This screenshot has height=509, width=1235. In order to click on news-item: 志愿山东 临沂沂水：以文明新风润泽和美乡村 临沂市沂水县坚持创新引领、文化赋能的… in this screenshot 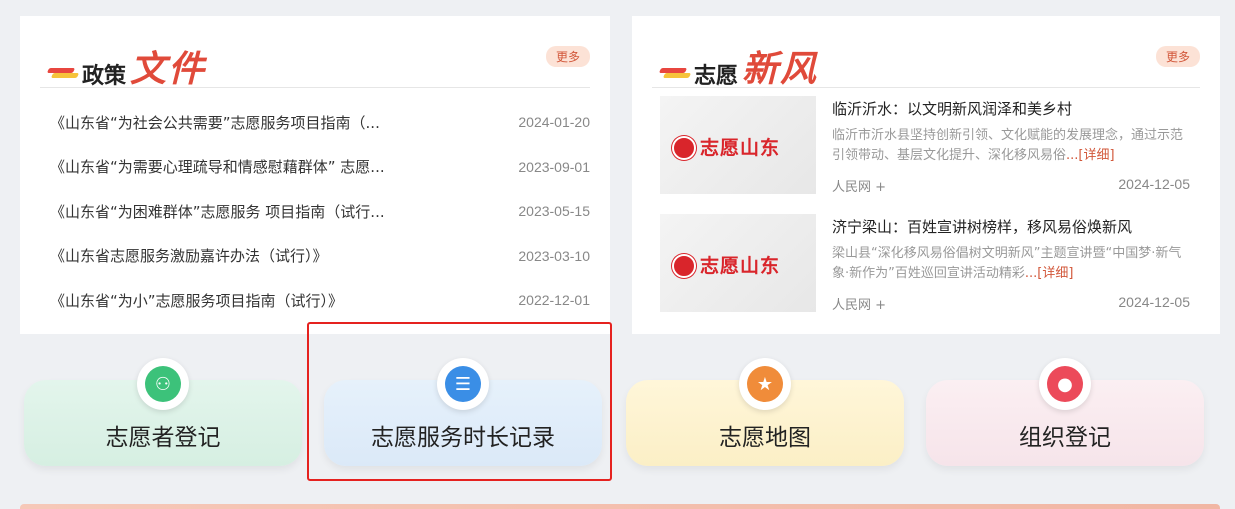, I will do `click(925, 145)`.